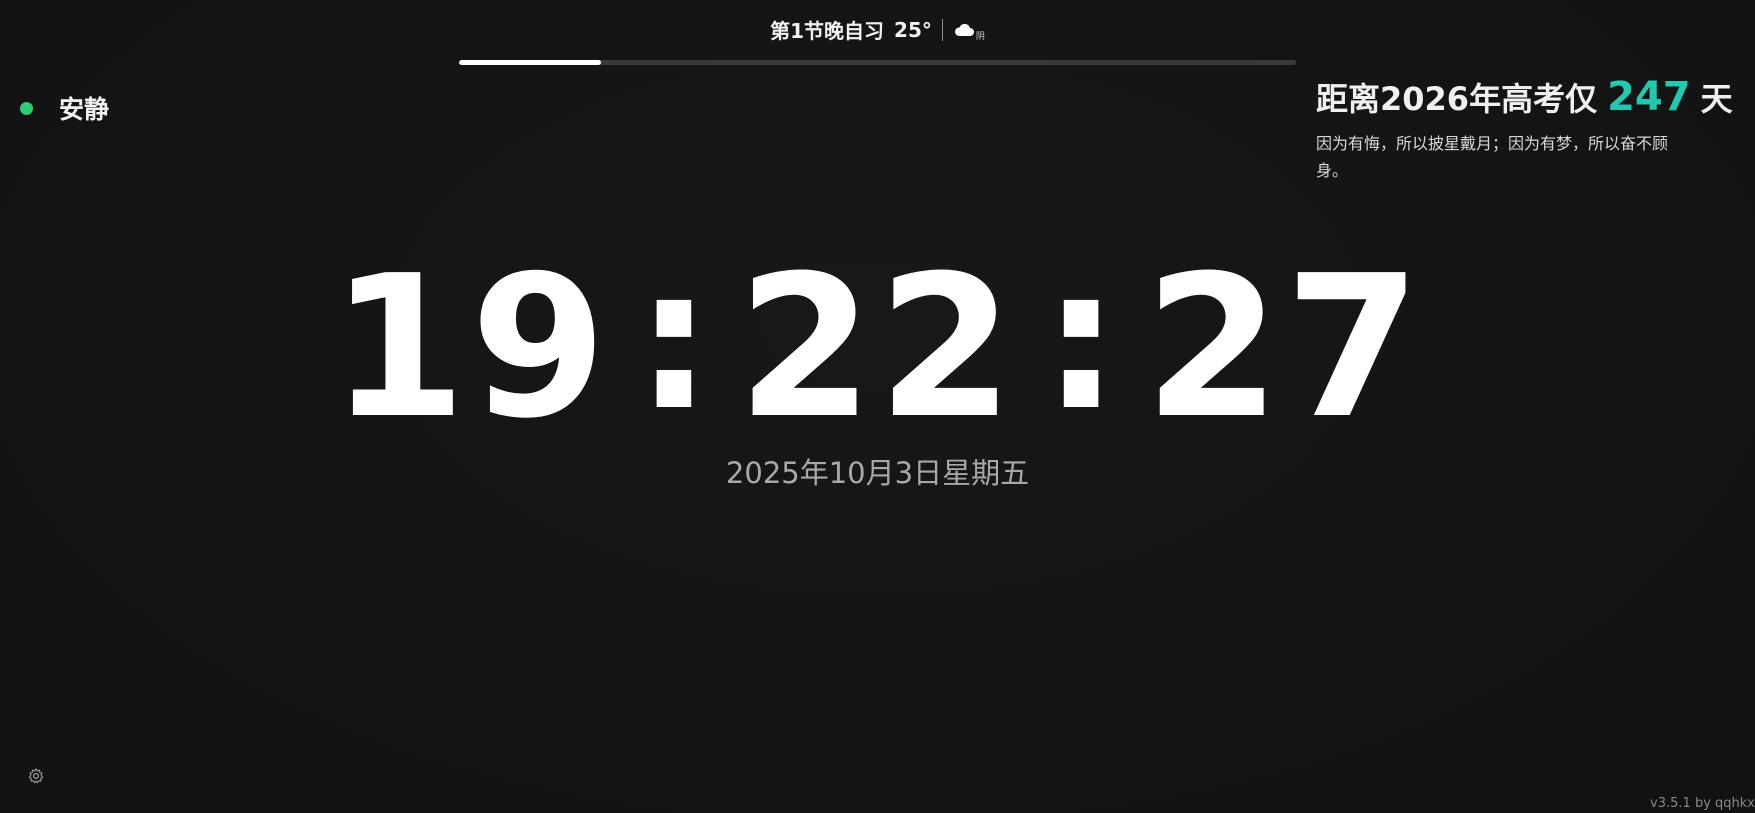 The image size is (1755, 813). What do you see at coordinates (942, 29) in the screenshot?
I see `status-divider` at bounding box center [942, 29].